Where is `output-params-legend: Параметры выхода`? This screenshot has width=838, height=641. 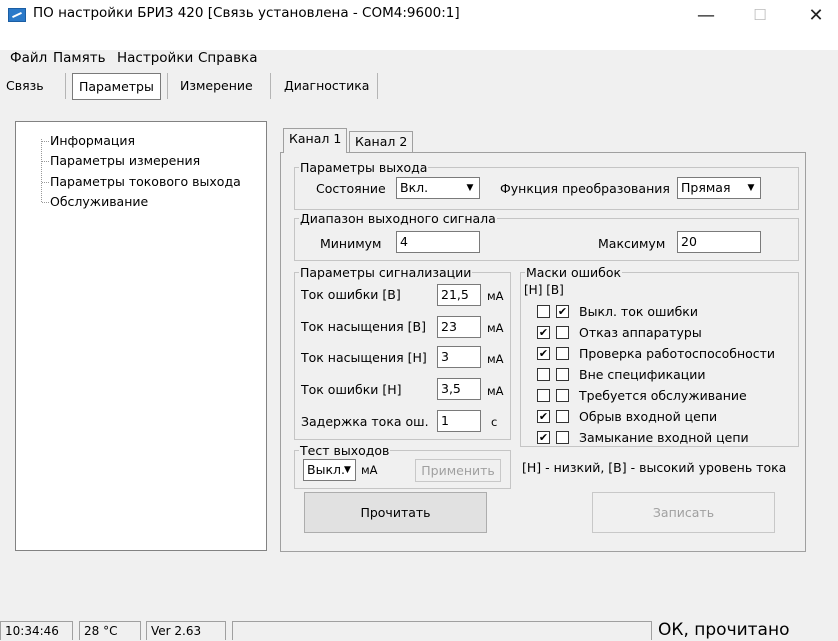
output-params-legend: Параметры выхода is located at coordinates (364, 167).